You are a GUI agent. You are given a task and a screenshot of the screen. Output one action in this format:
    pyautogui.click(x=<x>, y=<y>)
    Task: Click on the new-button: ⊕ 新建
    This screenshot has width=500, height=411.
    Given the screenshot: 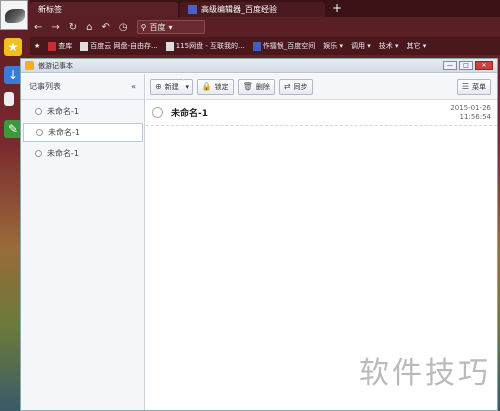 What is the action you would take?
    pyautogui.click(x=167, y=86)
    